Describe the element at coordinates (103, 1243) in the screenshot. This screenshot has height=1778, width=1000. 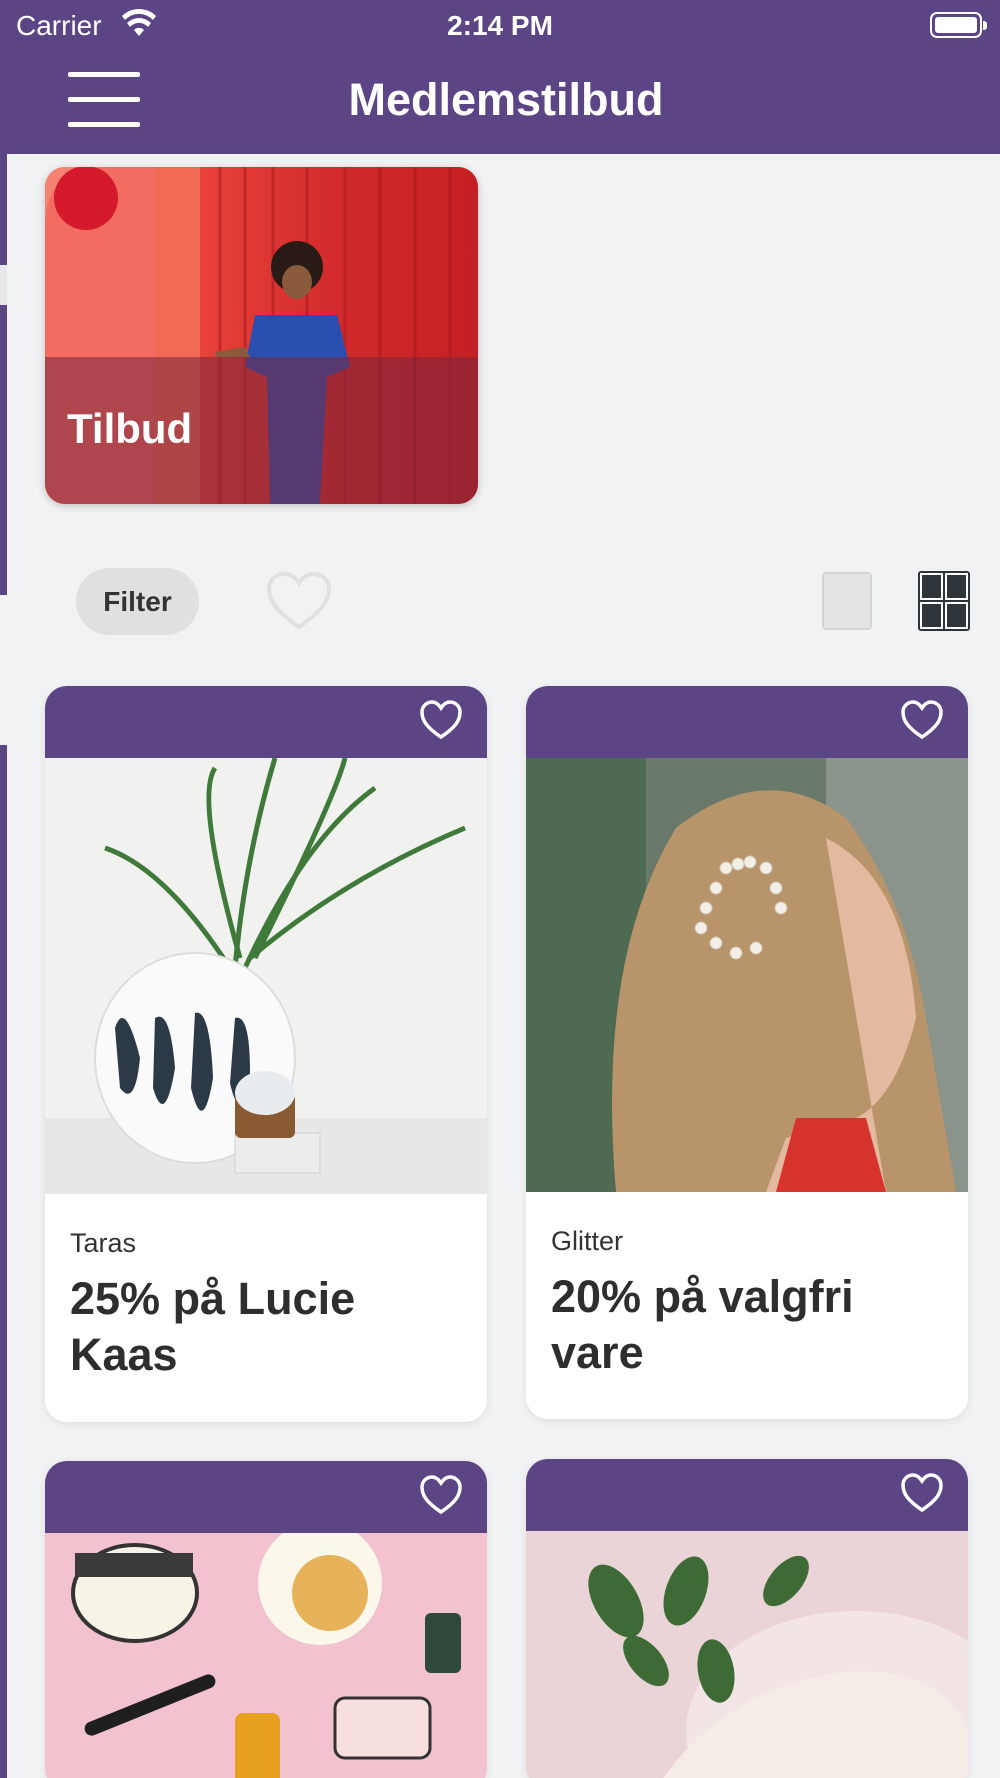
I see `offer-brand: Taras` at that location.